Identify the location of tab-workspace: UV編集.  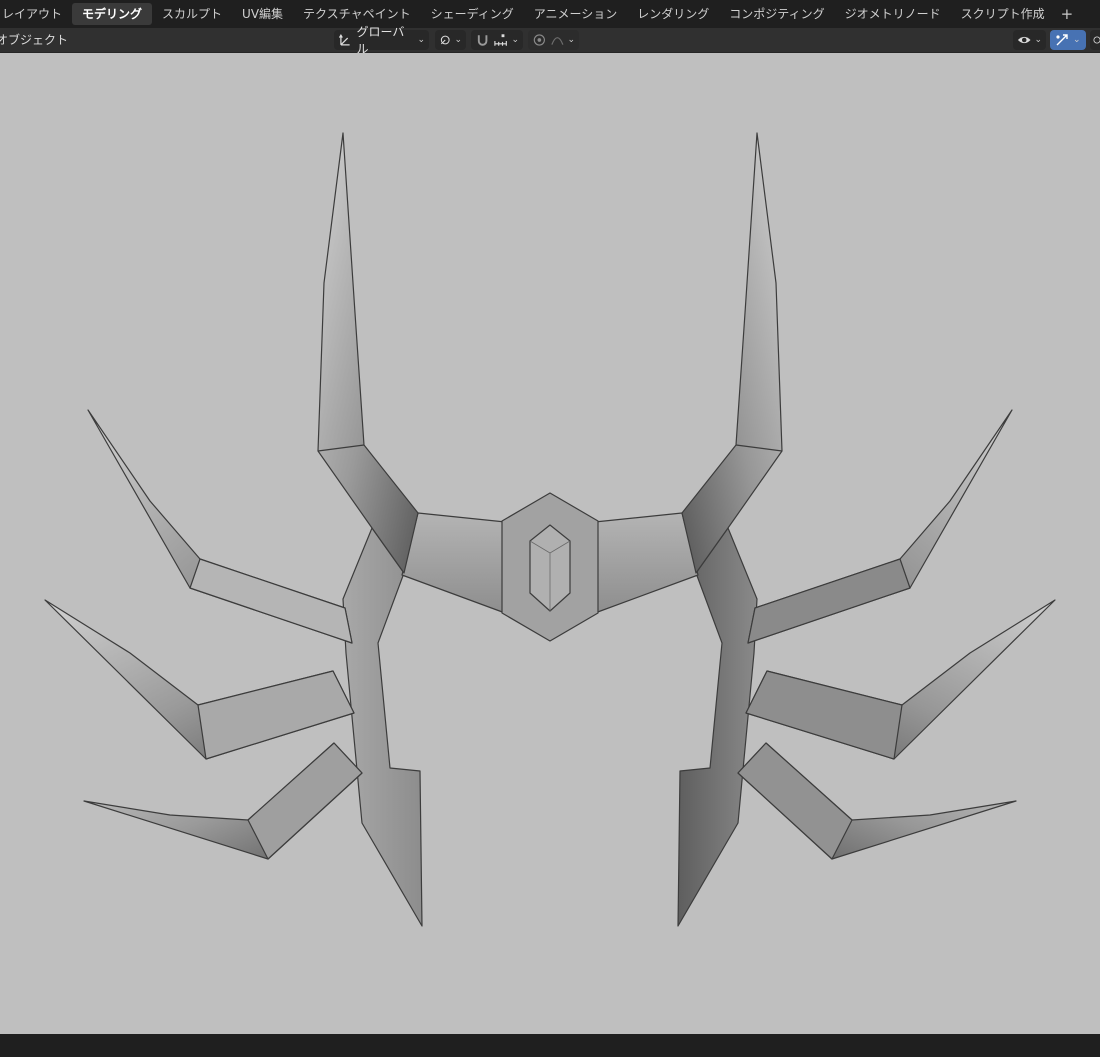
(262, 14).